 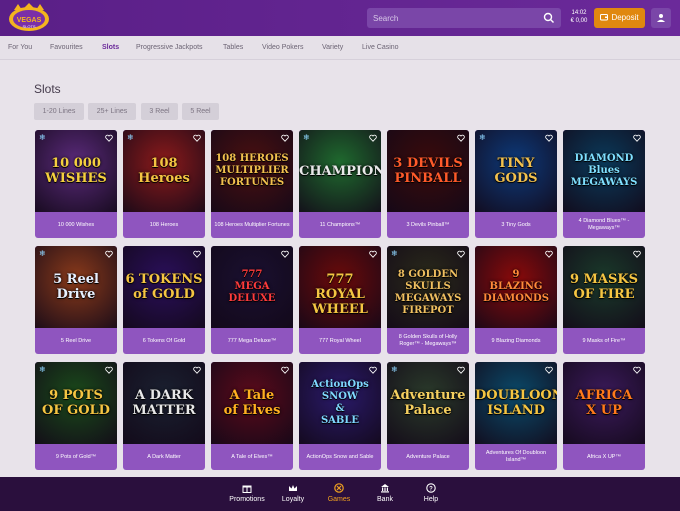 I want to click on game-title: 777 Mega Deluxe™, so click(x=252, y=340).